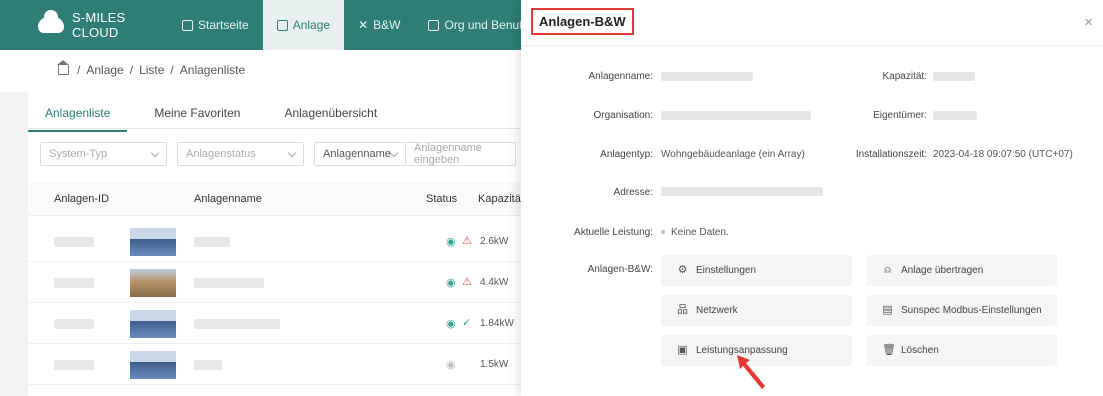 This screenshot has width=1103, height=396. I want to click on trash-icon: 🗑, so click(889, 350).